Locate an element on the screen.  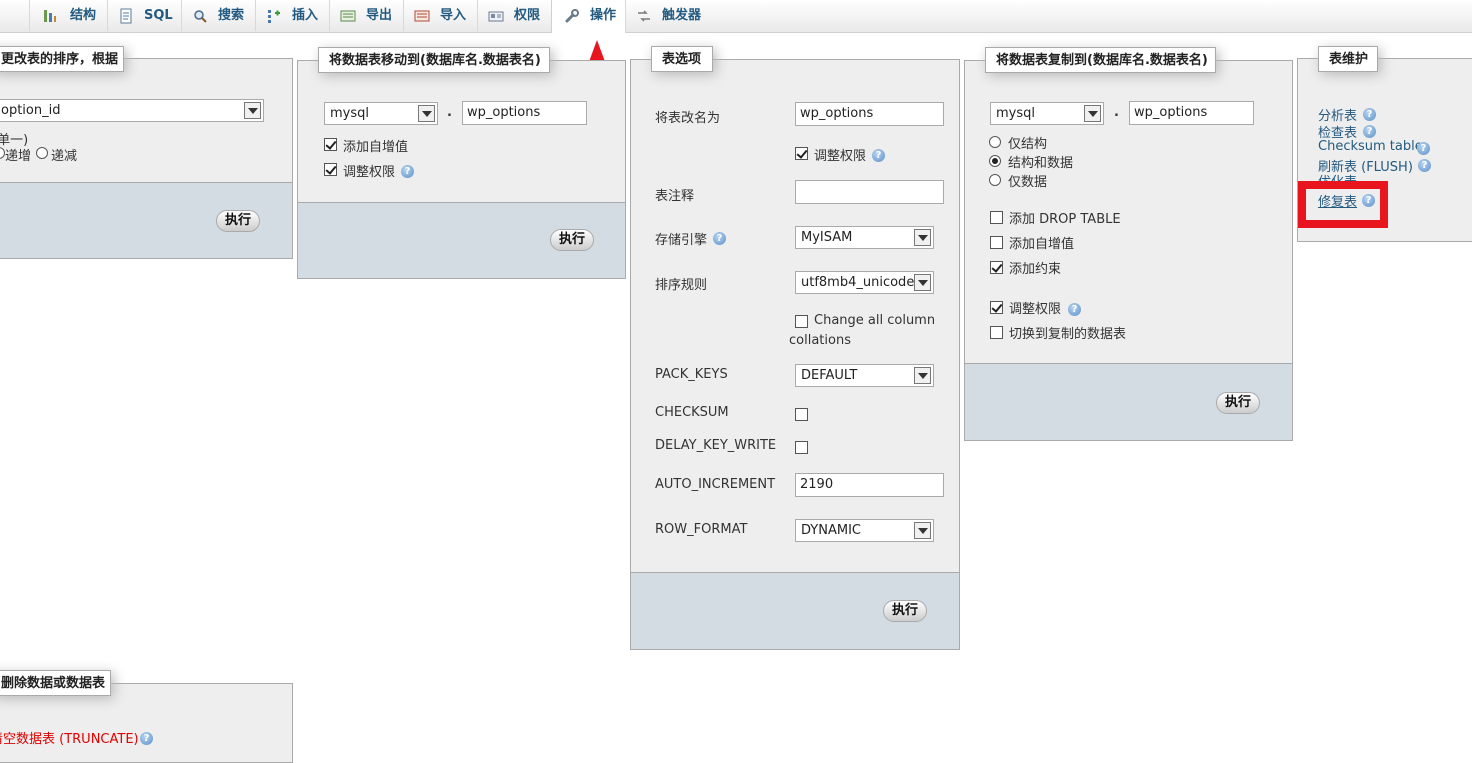
structure-and-data-radio is located at coordinates (995, 161).